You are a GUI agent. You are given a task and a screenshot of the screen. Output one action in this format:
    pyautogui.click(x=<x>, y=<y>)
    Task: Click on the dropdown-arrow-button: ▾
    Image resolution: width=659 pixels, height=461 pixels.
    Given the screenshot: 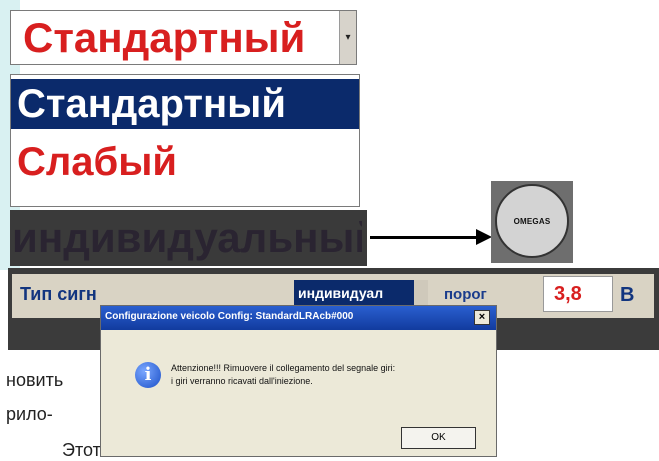 What is the action you would take?
    pyautogui.click(x=347, y=37)
    